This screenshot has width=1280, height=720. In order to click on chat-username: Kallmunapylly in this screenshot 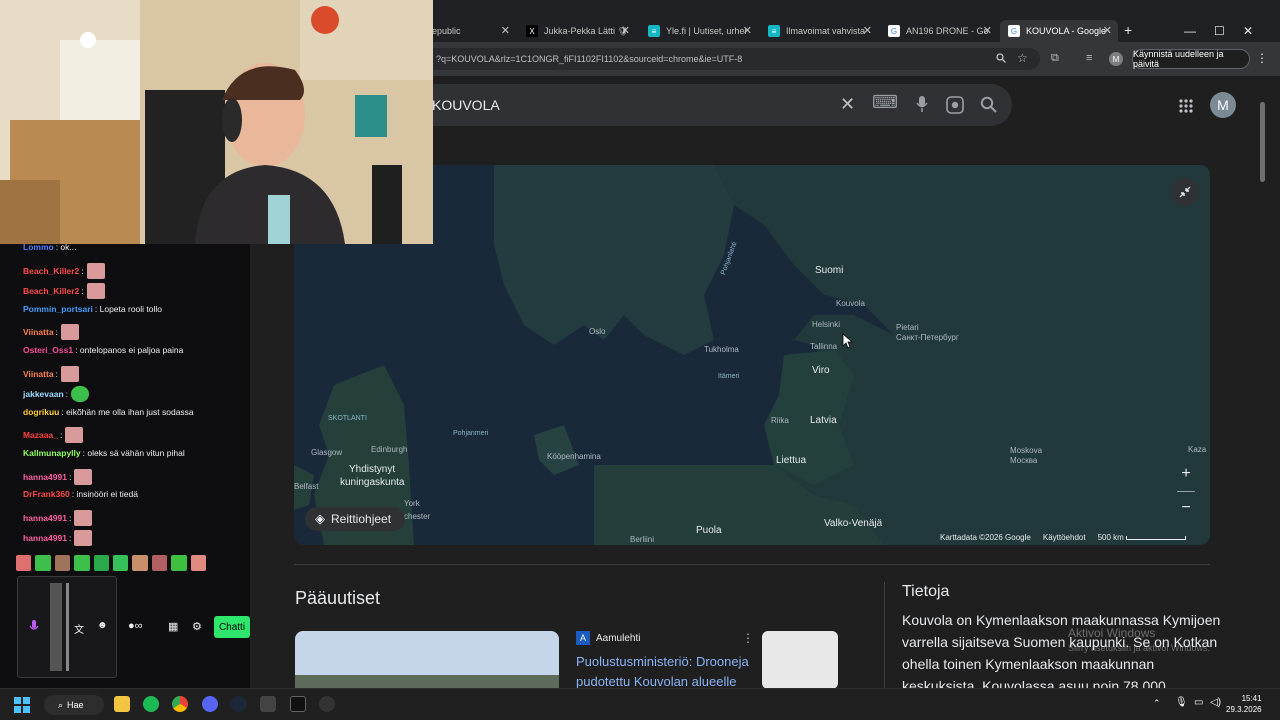, I will do `click(52, 453)`.